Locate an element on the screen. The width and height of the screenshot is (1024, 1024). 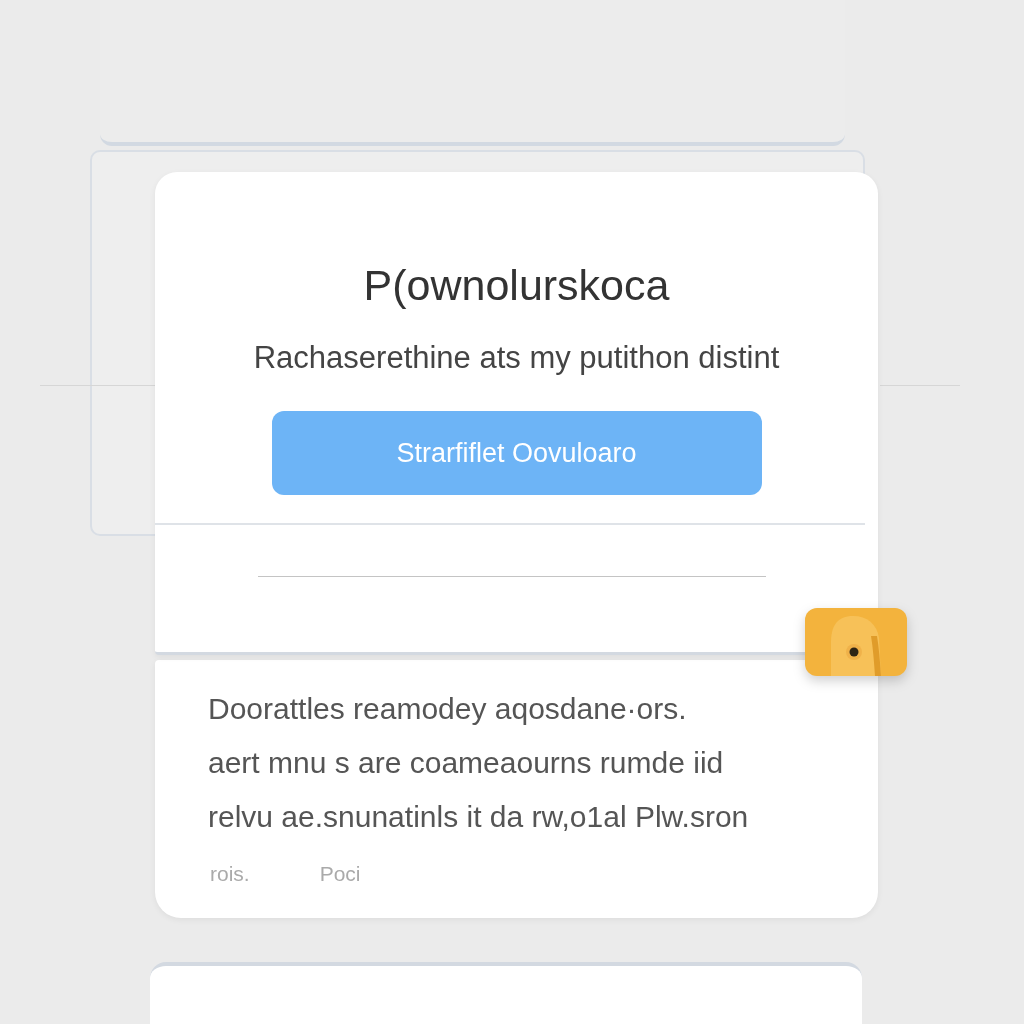
footer-text: rois. is located at coordinates (230, 874).